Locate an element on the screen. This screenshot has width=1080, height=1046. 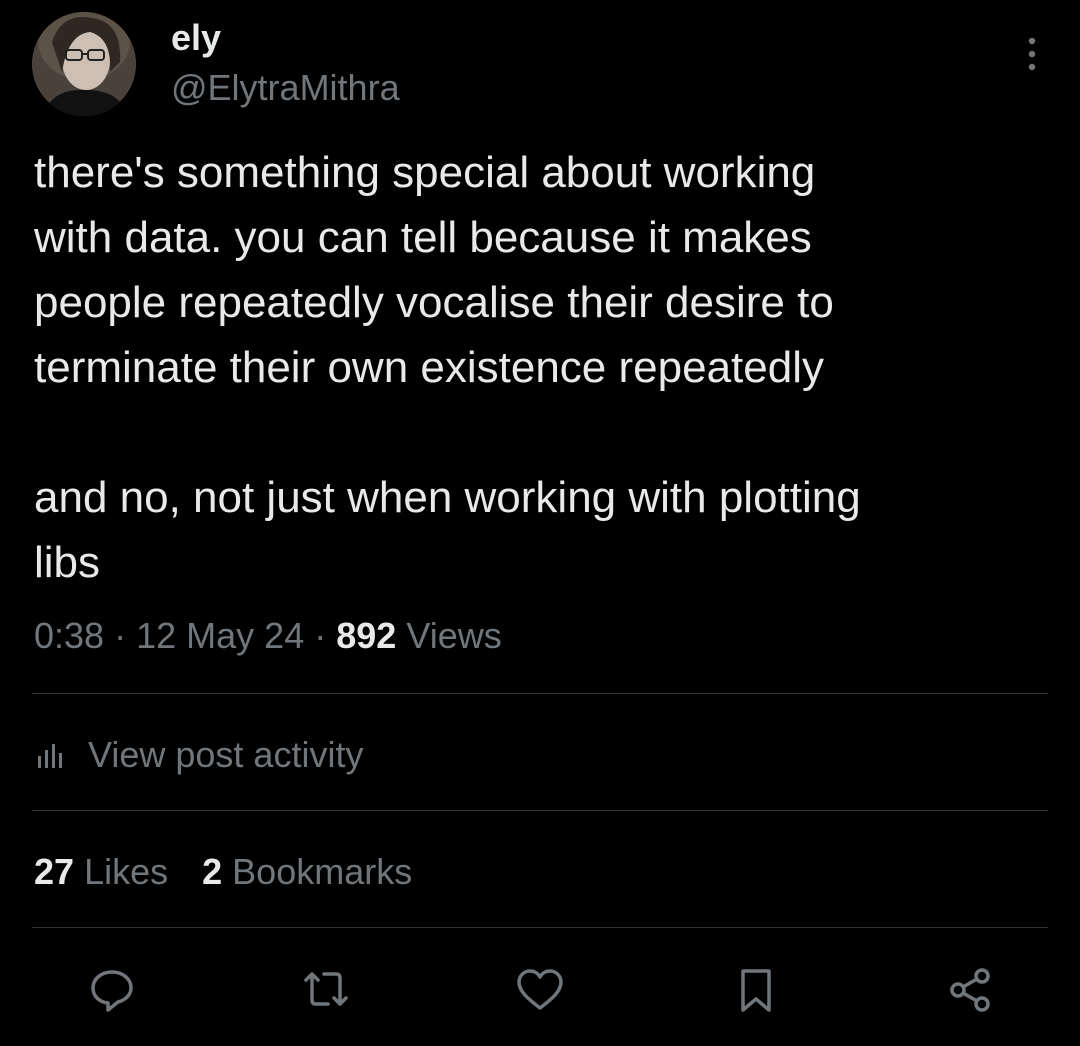
likes-stat: 27 Likes is located at coordinates (101, 871).